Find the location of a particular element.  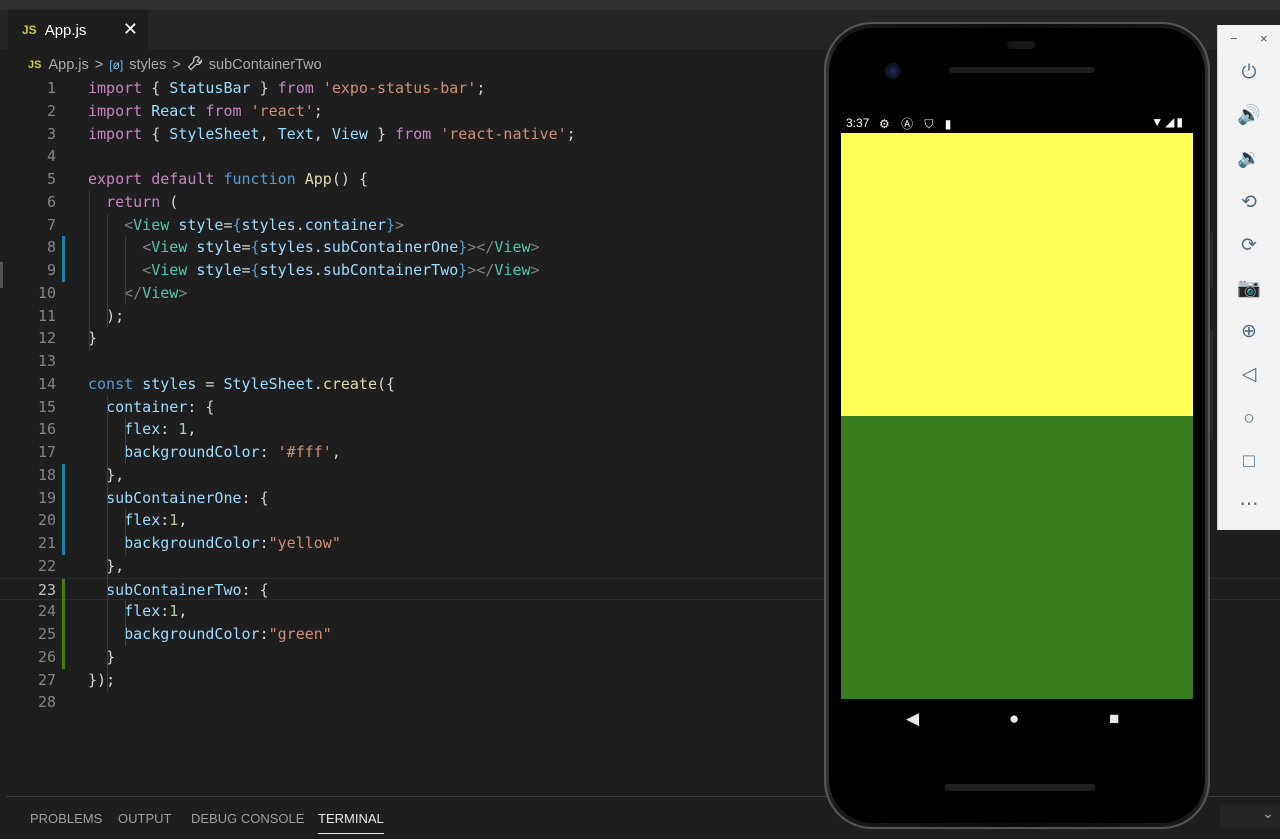

line-number: 19 is located at coordinates (46, 497).